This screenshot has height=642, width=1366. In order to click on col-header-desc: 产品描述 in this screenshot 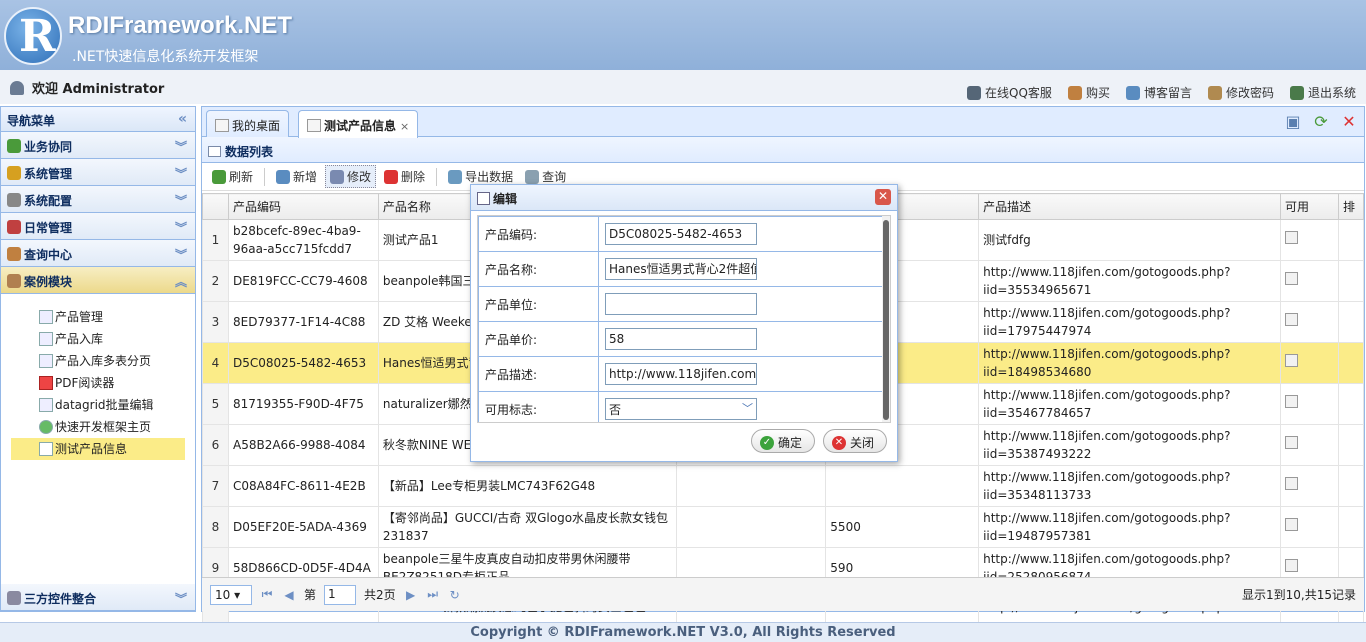, I will do `click(1130, 206)`.